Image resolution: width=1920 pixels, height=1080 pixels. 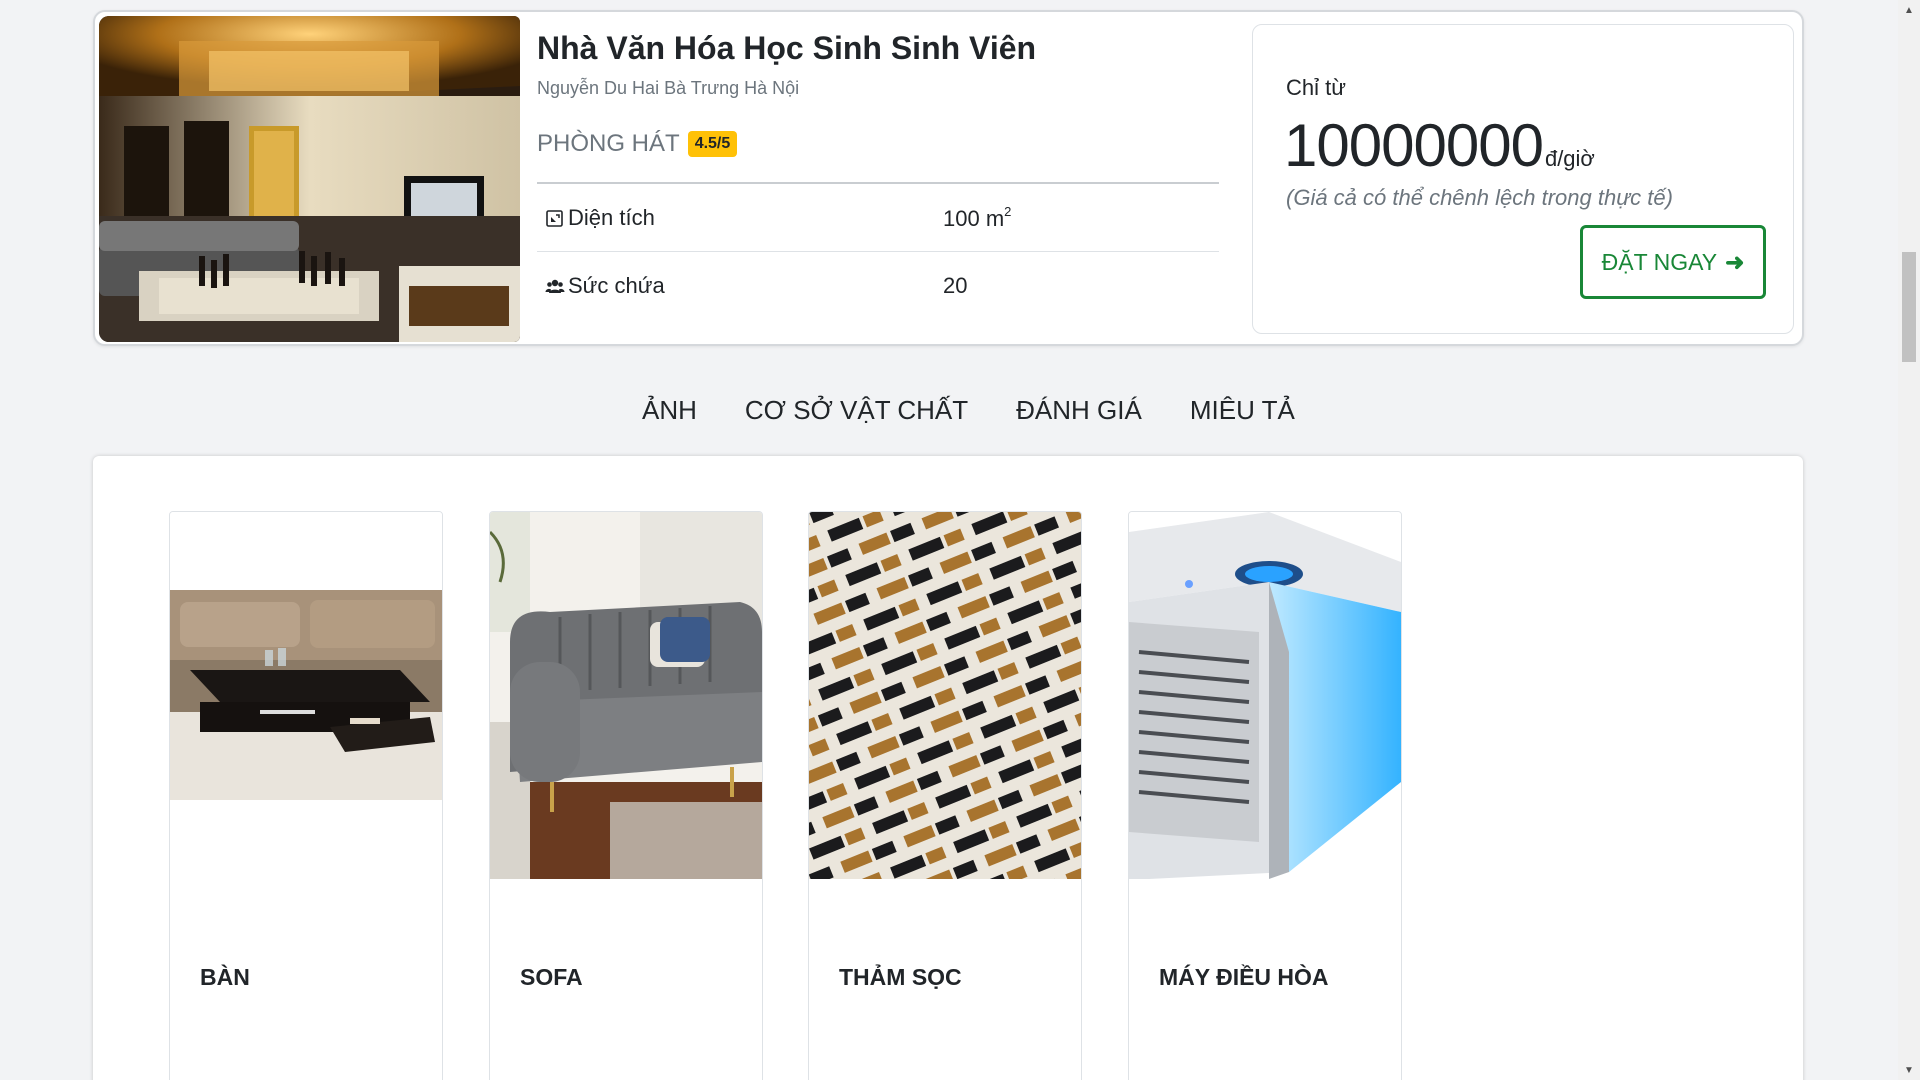 I want to click on area-value: 100 m2, so click(x=977, y=218).